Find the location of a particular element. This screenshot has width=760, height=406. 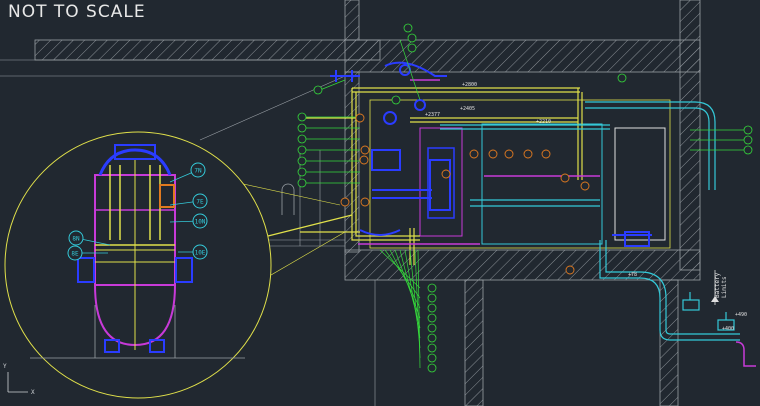

ucs-icon: Y X is located at coordinates (19, 379).